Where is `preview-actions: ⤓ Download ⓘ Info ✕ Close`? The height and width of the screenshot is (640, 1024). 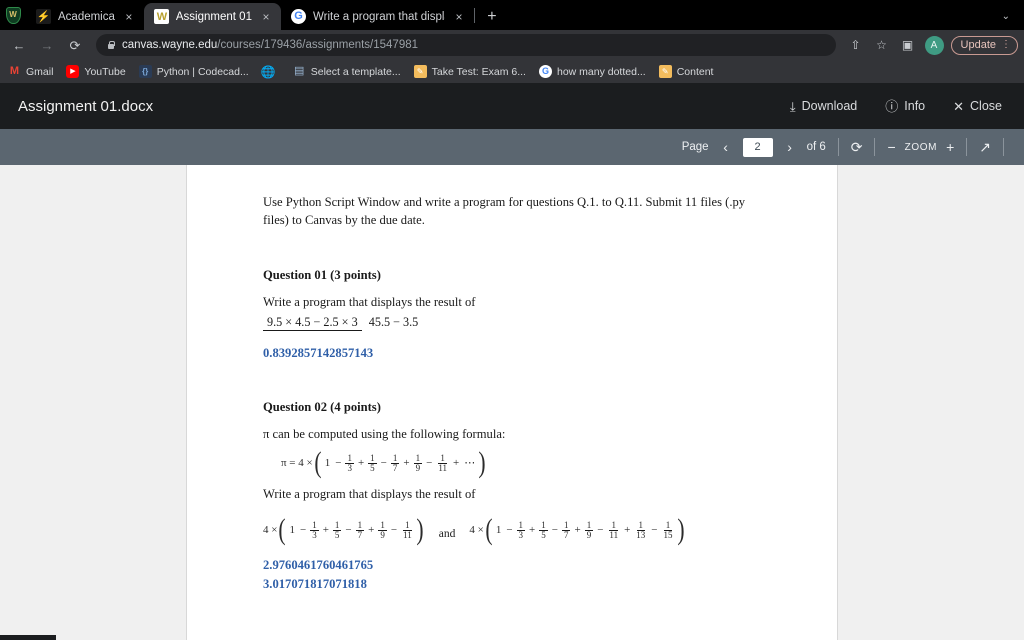 preview-actions: ⤓ Download ⓘ Info ✕ Close is located at coordinates (907, 106).